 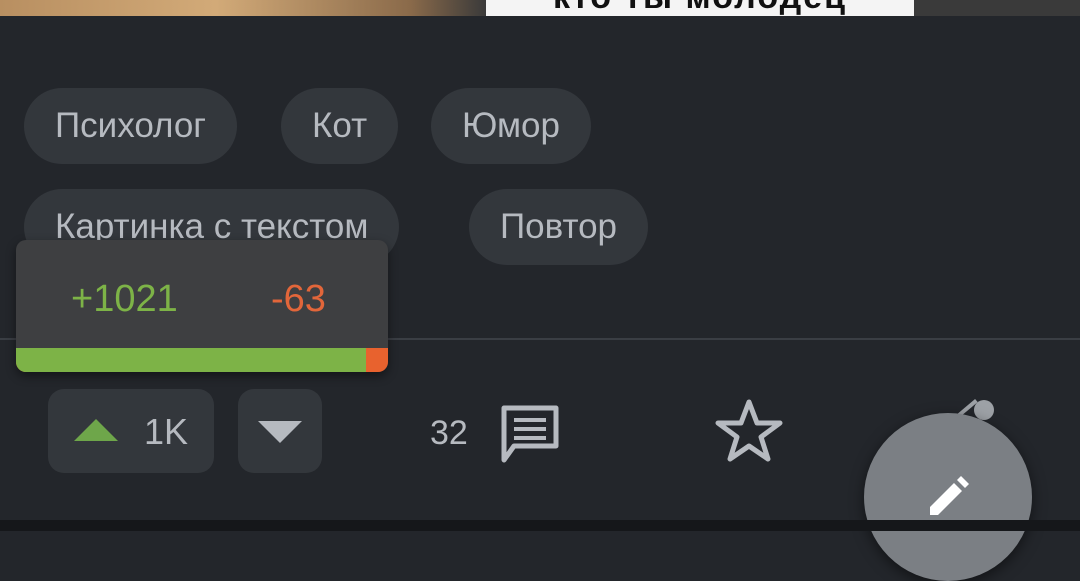 What do you see at coordinates (96, 430) in the screenshot?
I see `triangle-up-icon` at bounding box center [96, 430].